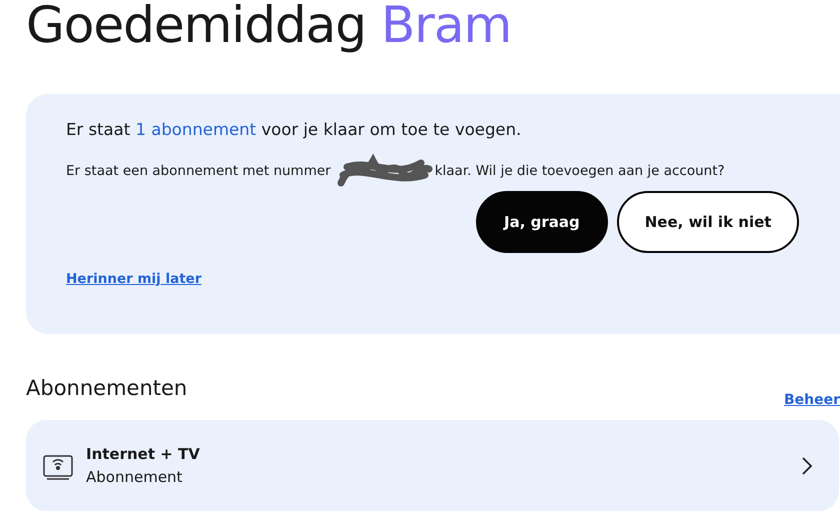  I want to click on notice-text: klaar. Wil je die toevoegen aan je account?, so click(579, 171).